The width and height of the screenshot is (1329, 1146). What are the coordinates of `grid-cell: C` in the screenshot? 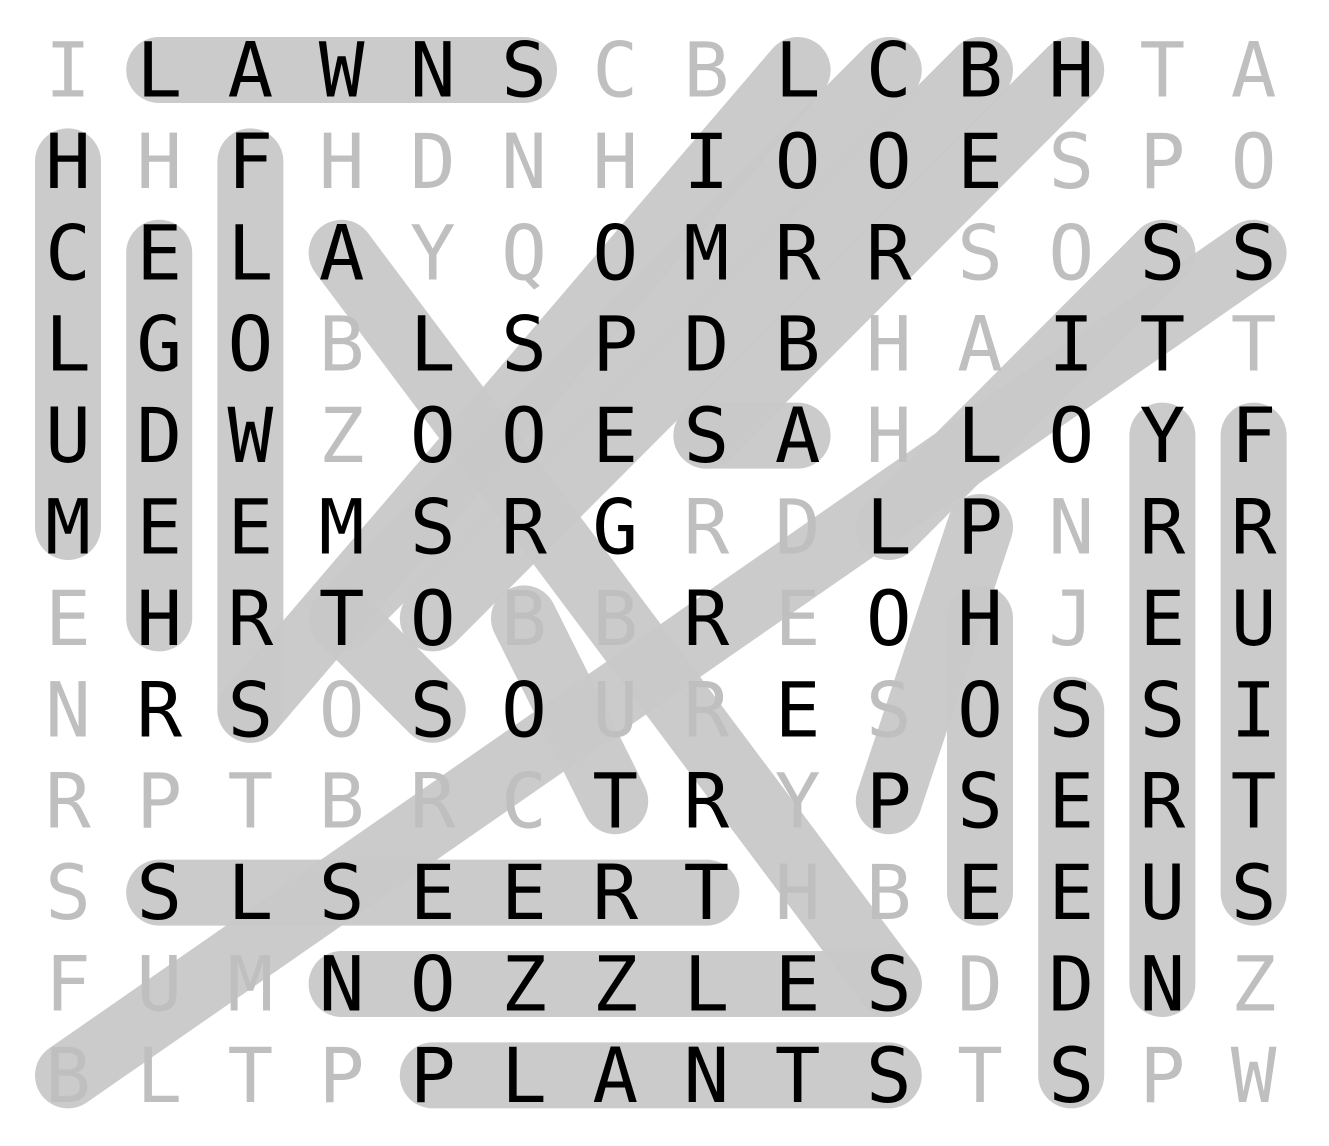 It's located at (68, 252).